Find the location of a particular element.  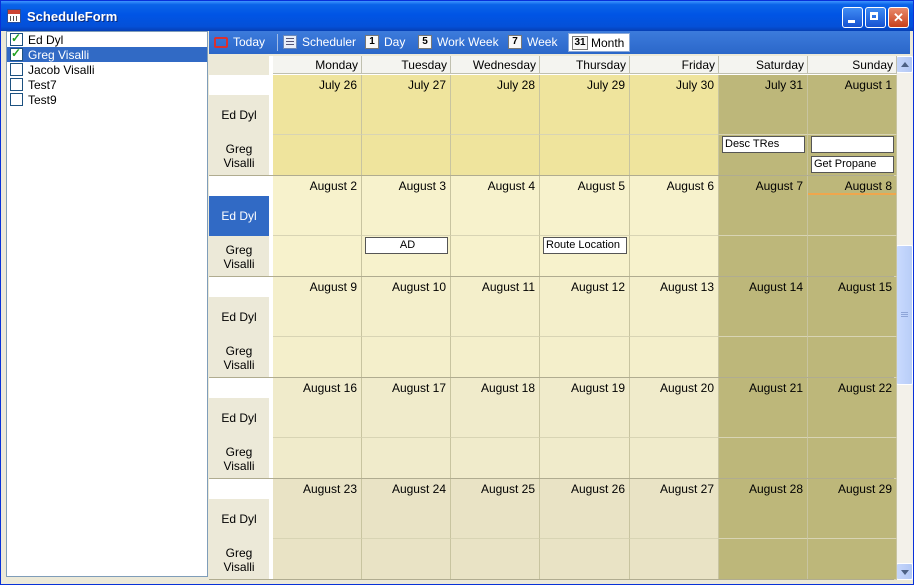

day-cell: August 15 is located at coordinates (852, 307).